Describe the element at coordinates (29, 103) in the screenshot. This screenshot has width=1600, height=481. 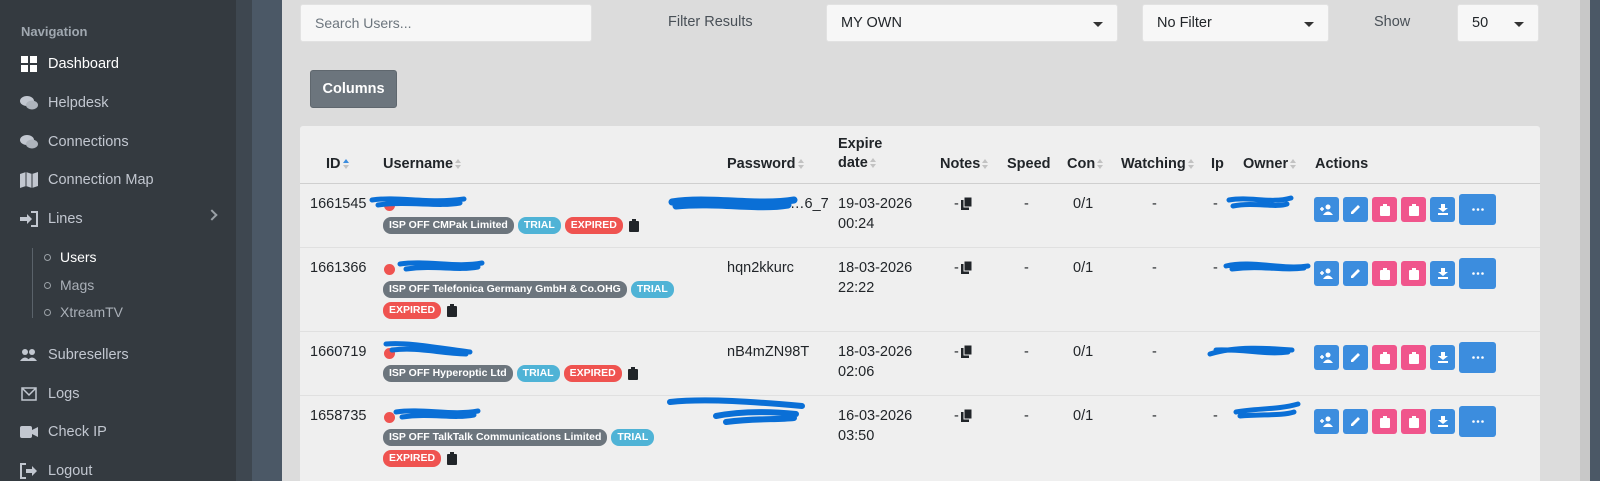
I see `chat-icon` at that location.